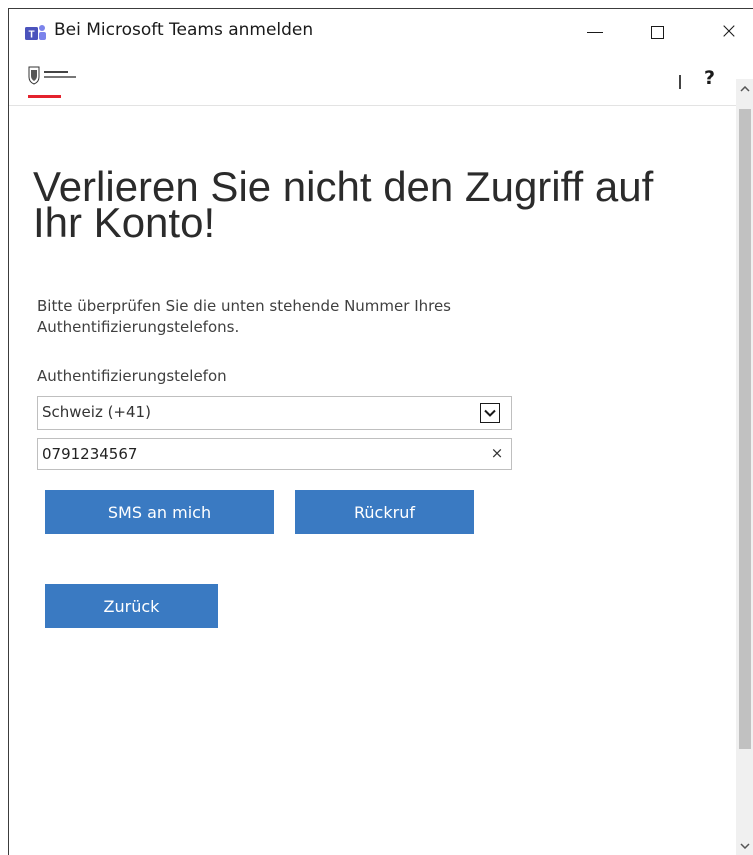 The height and width of the screenshot is (855, 753). I want to click on vertical-scrollbar, so click(744, 467).